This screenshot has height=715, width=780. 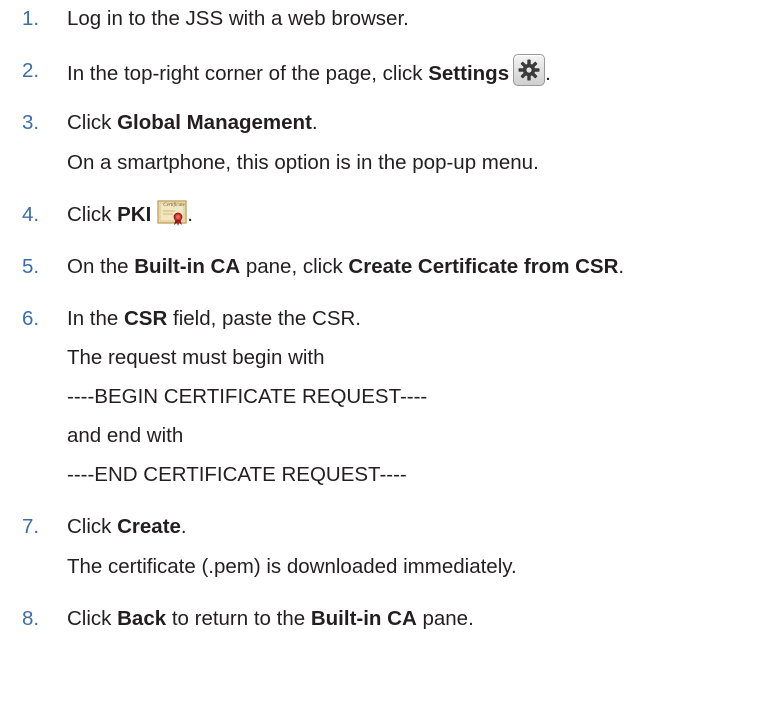 I want to click on step-note-line: and end with, so click(x=125, y=435).